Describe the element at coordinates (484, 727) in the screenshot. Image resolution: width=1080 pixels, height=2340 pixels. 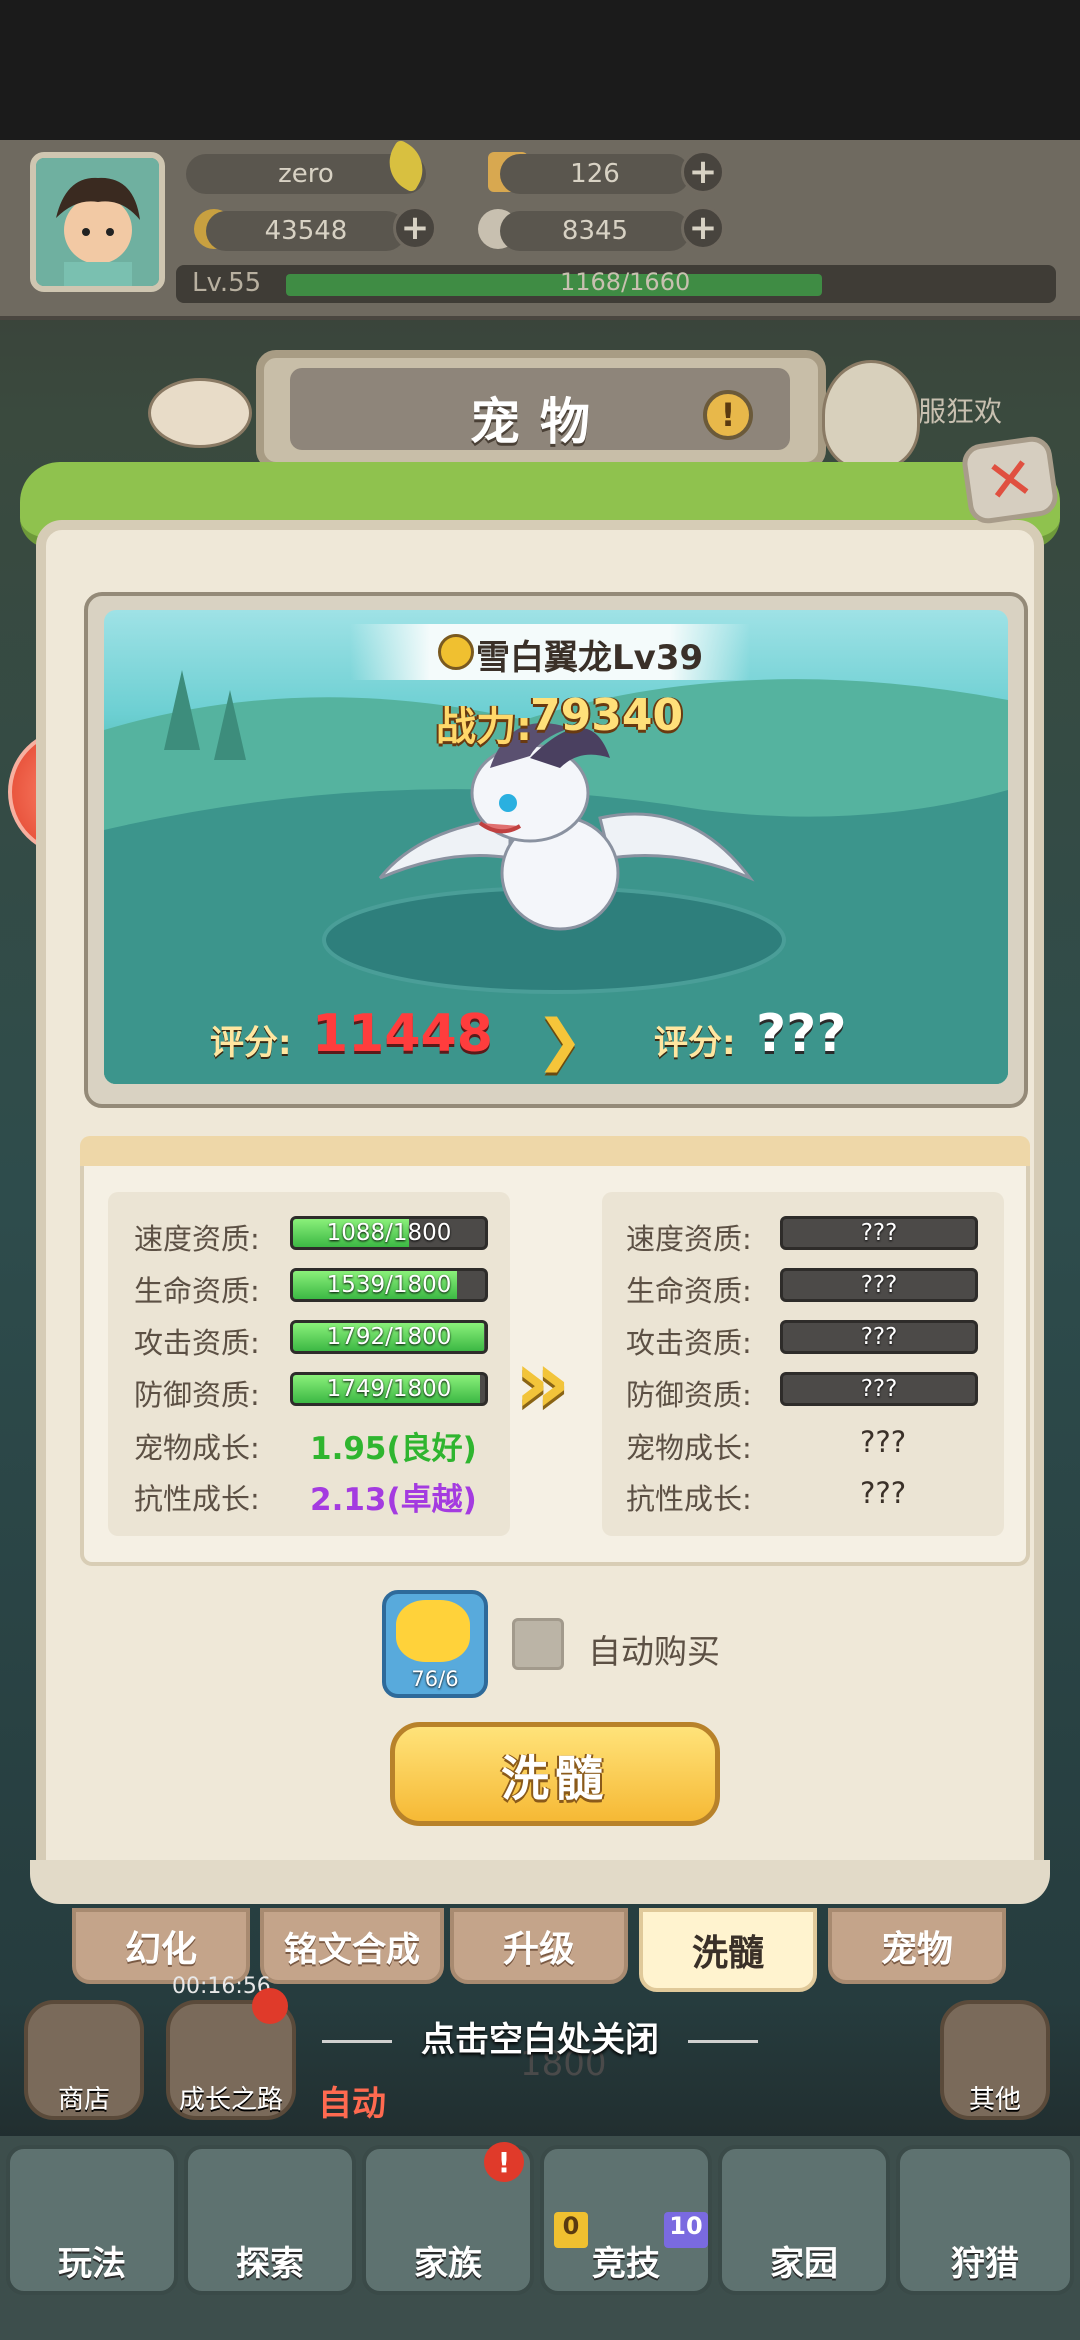
I see `power-label: 战力:` at that location.